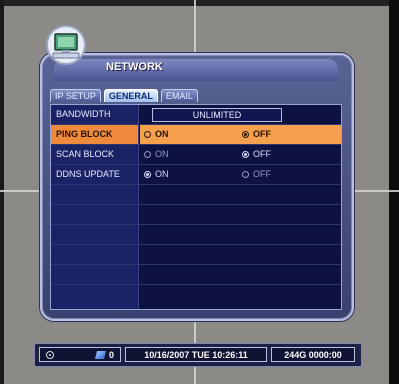 The image size is (399, 384). I want to click on settings-tabs: IP SETUP GENERAL EMAIL, so click(124, 96).